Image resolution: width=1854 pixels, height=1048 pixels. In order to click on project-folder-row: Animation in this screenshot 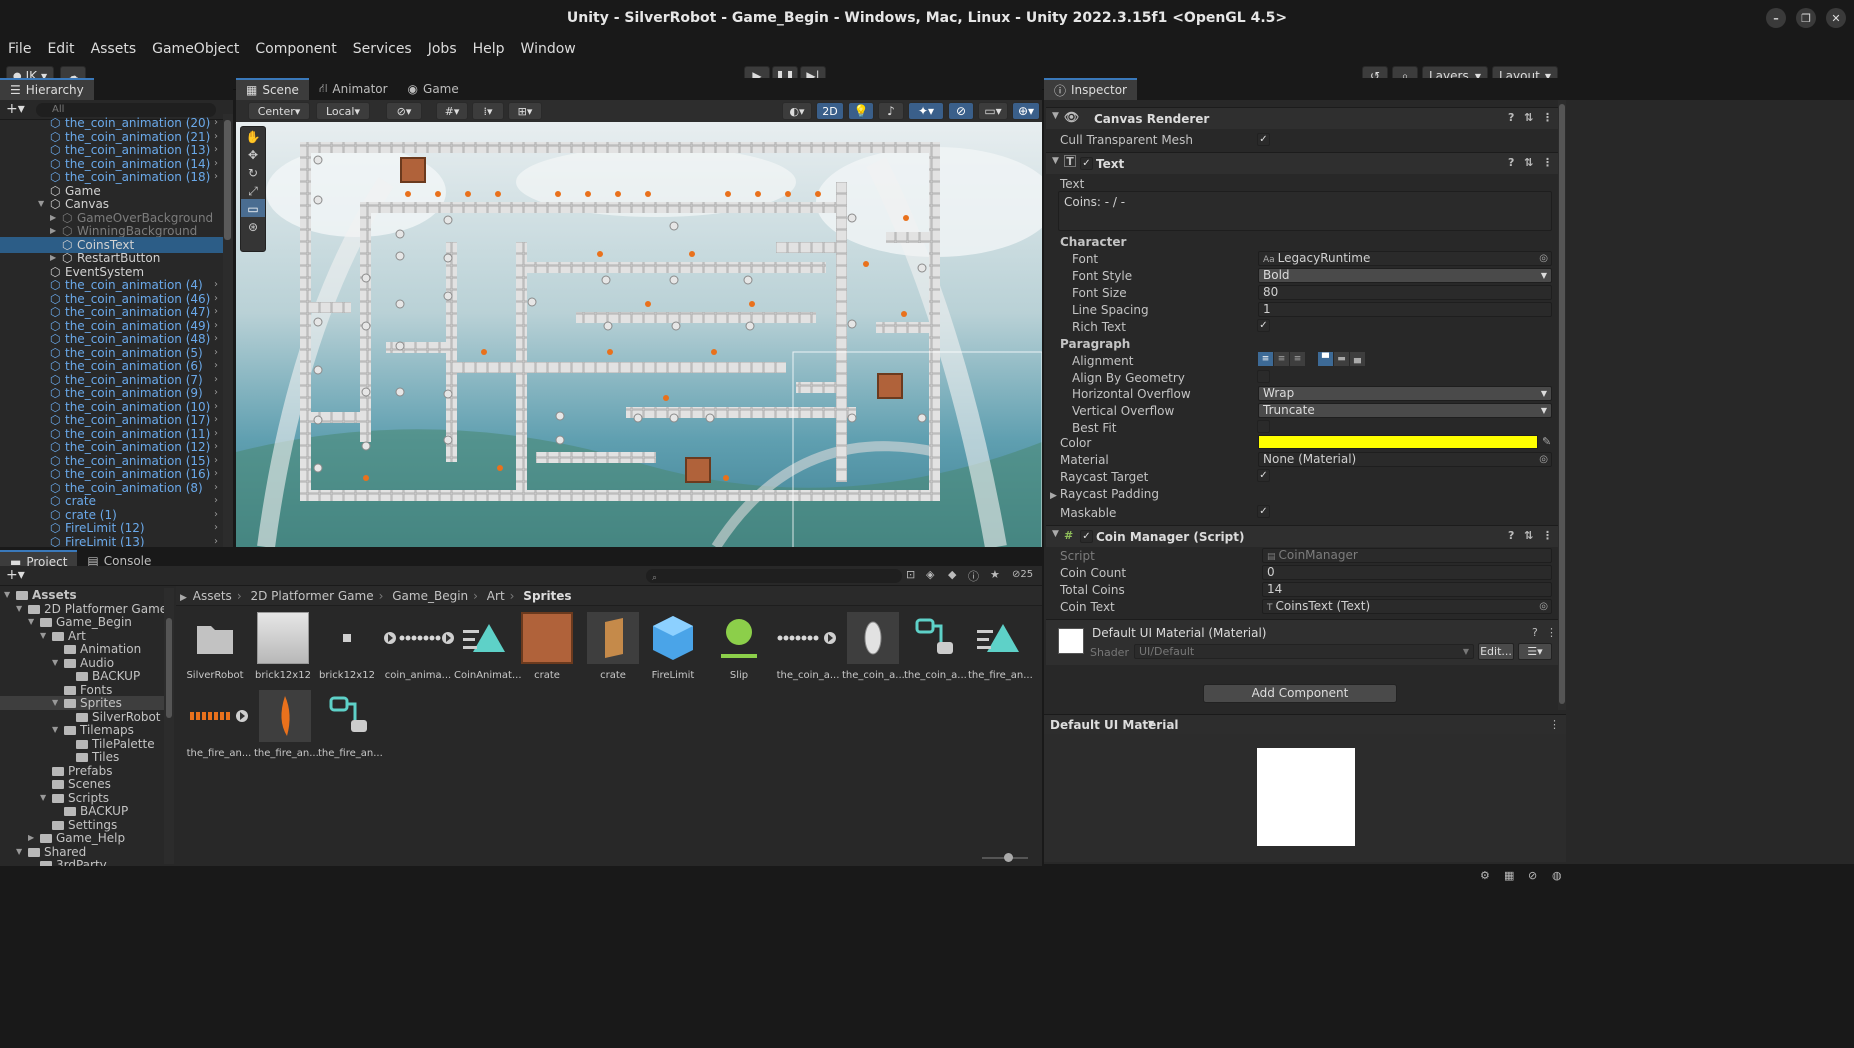, I will do `click(82, 649)`.